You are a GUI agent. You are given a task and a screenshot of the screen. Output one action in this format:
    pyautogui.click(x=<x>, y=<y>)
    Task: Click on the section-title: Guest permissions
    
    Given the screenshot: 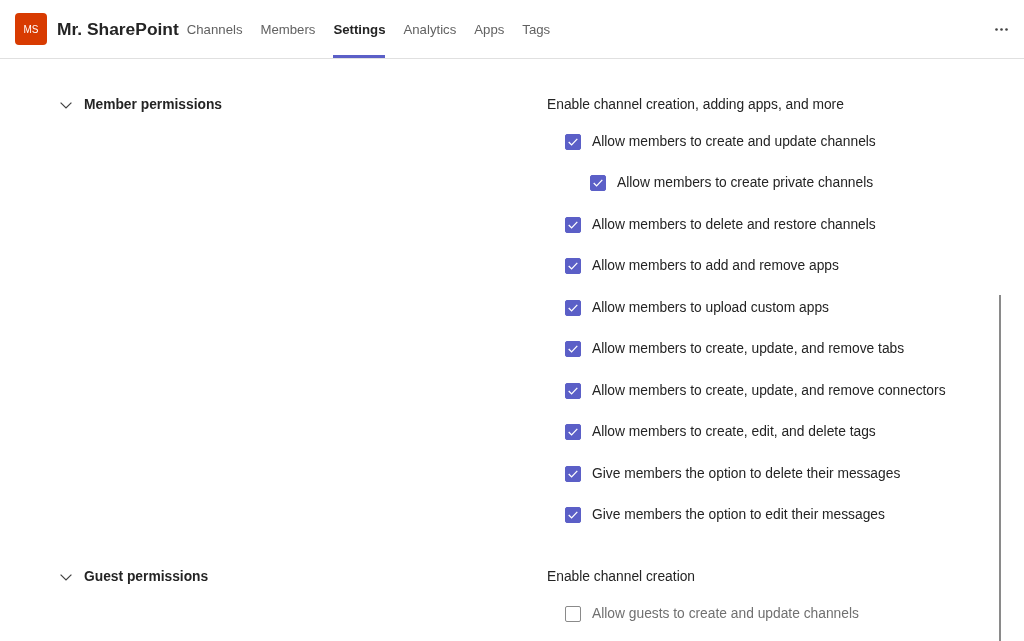 What is the action you would take?
    pyautogui.click(x=146, y=577)
    